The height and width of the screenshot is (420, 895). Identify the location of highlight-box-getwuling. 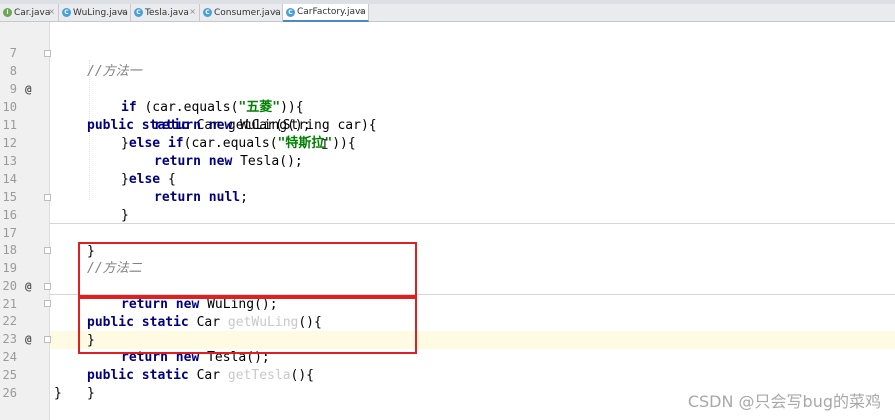
(247, 269).